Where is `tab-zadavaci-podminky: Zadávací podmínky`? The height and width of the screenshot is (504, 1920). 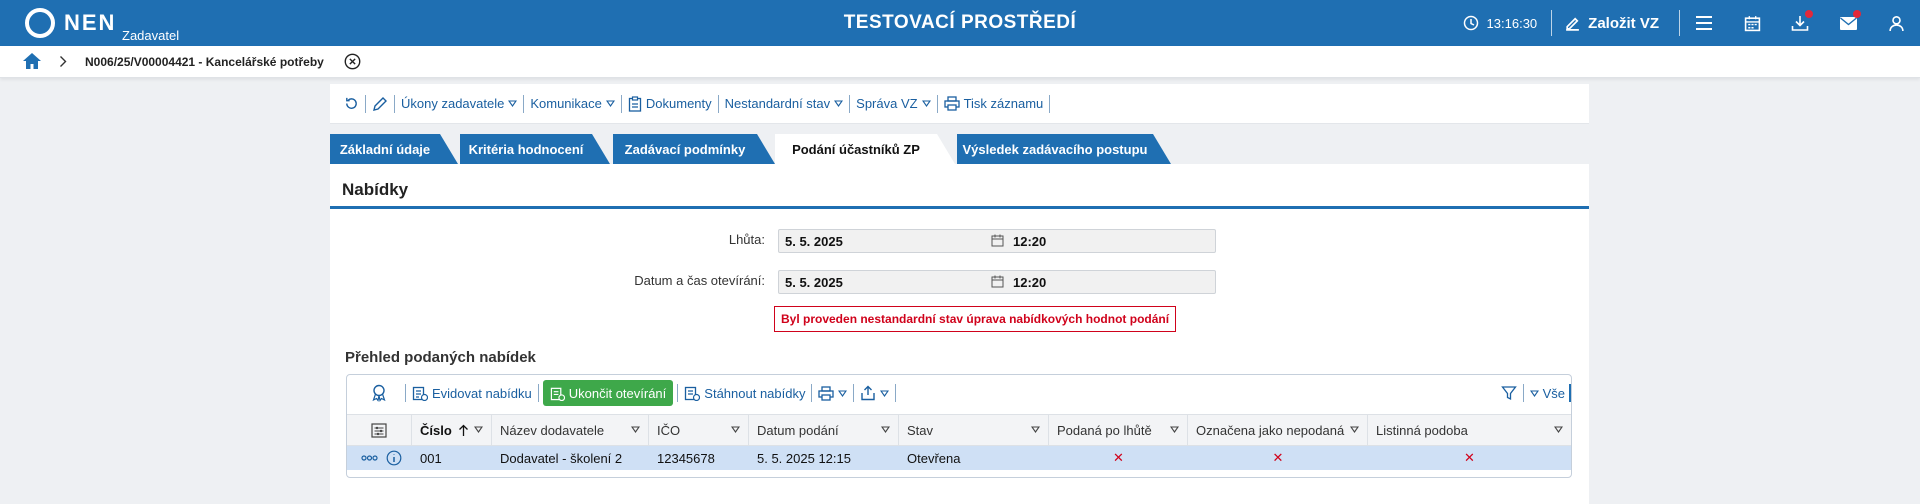
tab-zadavaci-podminky: Zadávací podmínky is located at coordinates (694, 149).